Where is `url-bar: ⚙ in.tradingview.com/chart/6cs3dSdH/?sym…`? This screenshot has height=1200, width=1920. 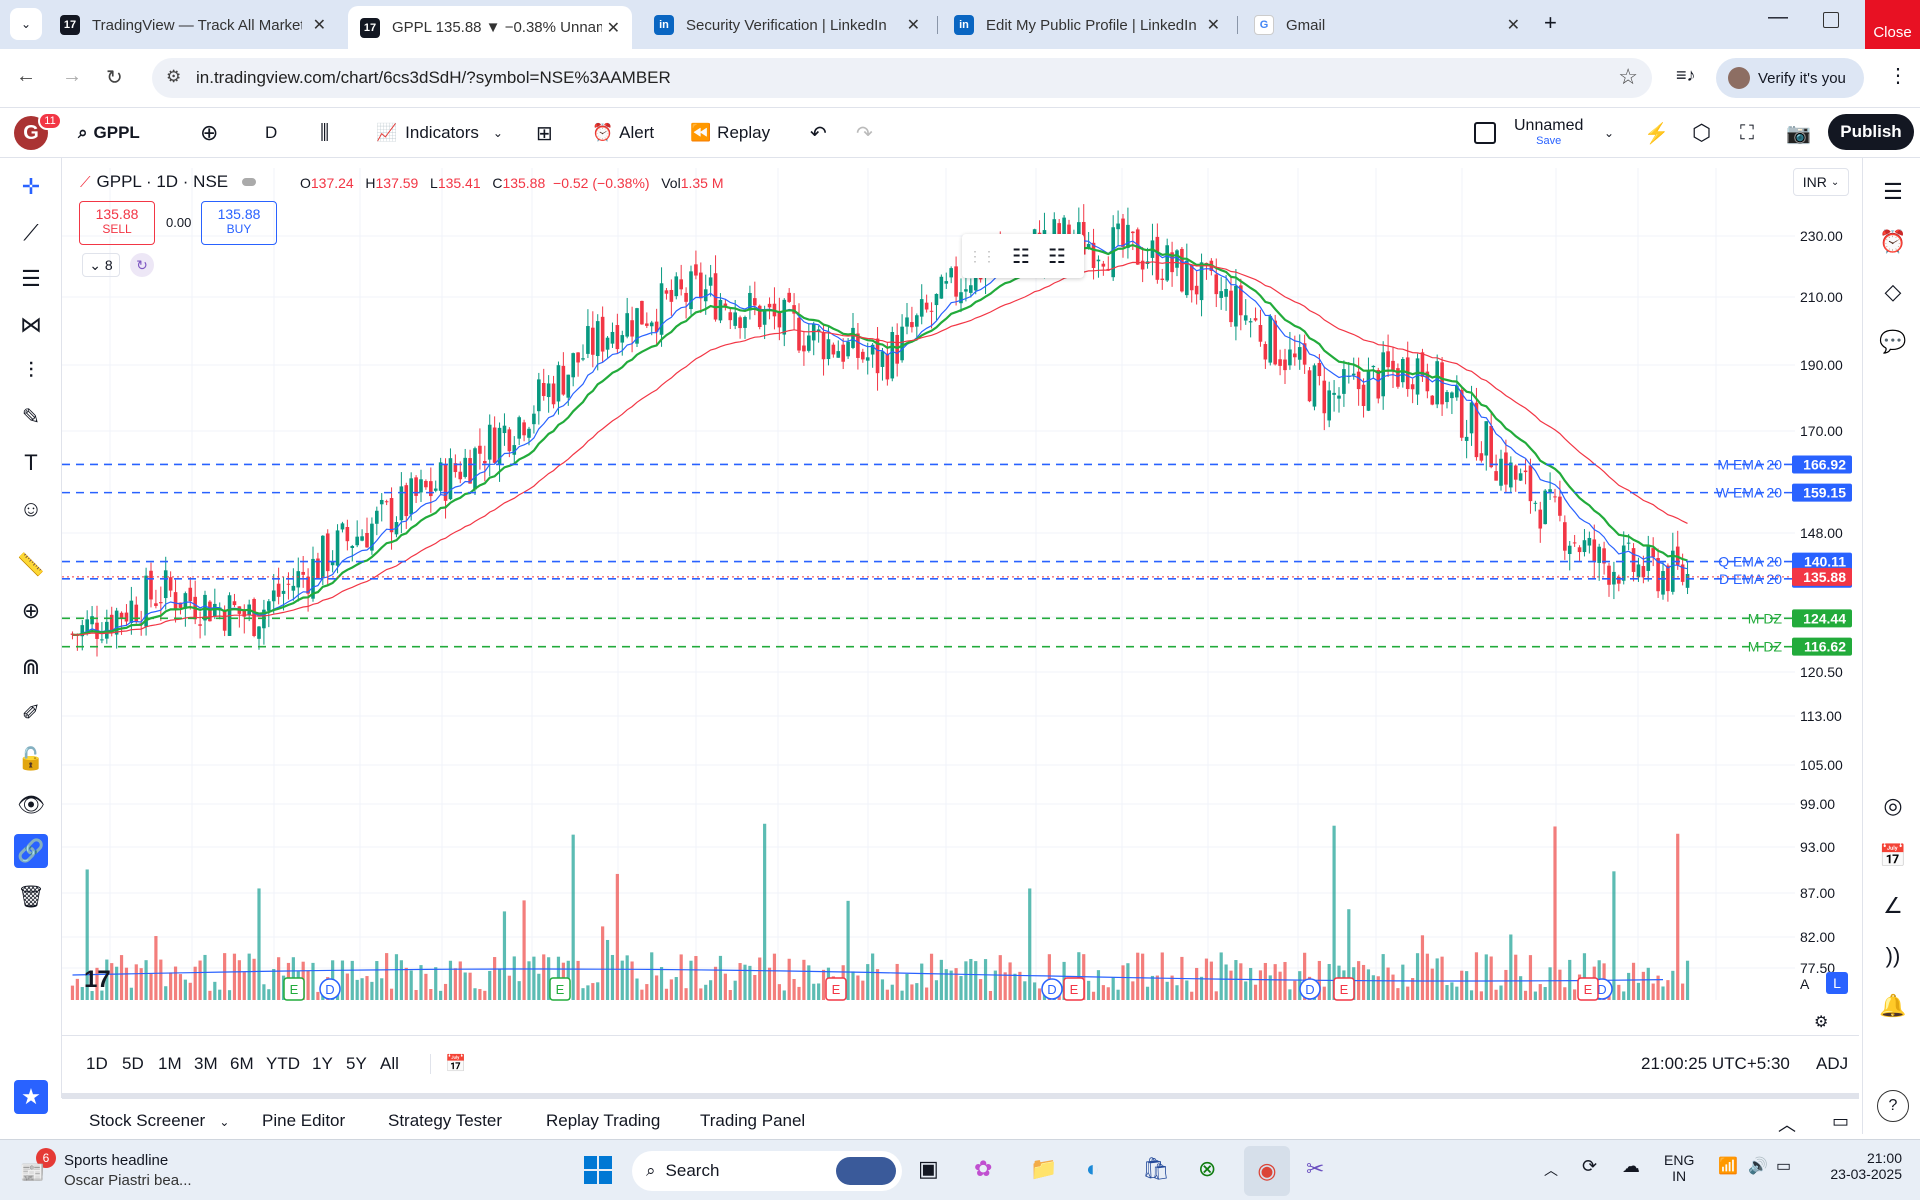
url-bar: ⚙ in.tradingview.com/chart/6cs3dSdH/?sym… is located at coordinates (902, 78).